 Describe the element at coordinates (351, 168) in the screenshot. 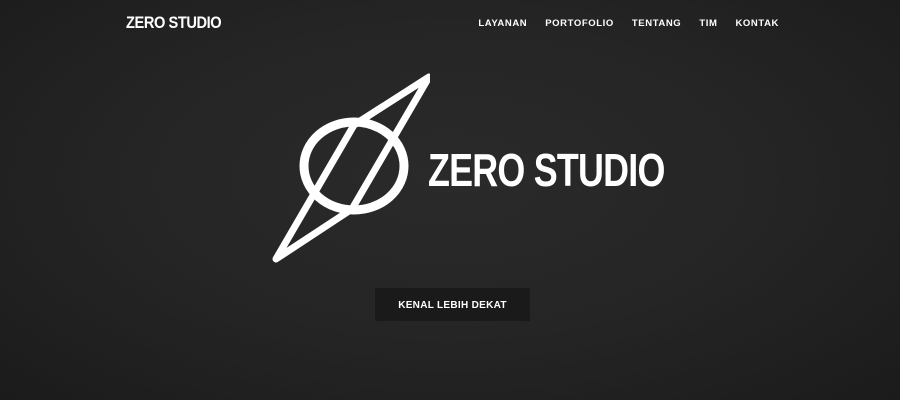

I see `zero-slash-icon` at that location.